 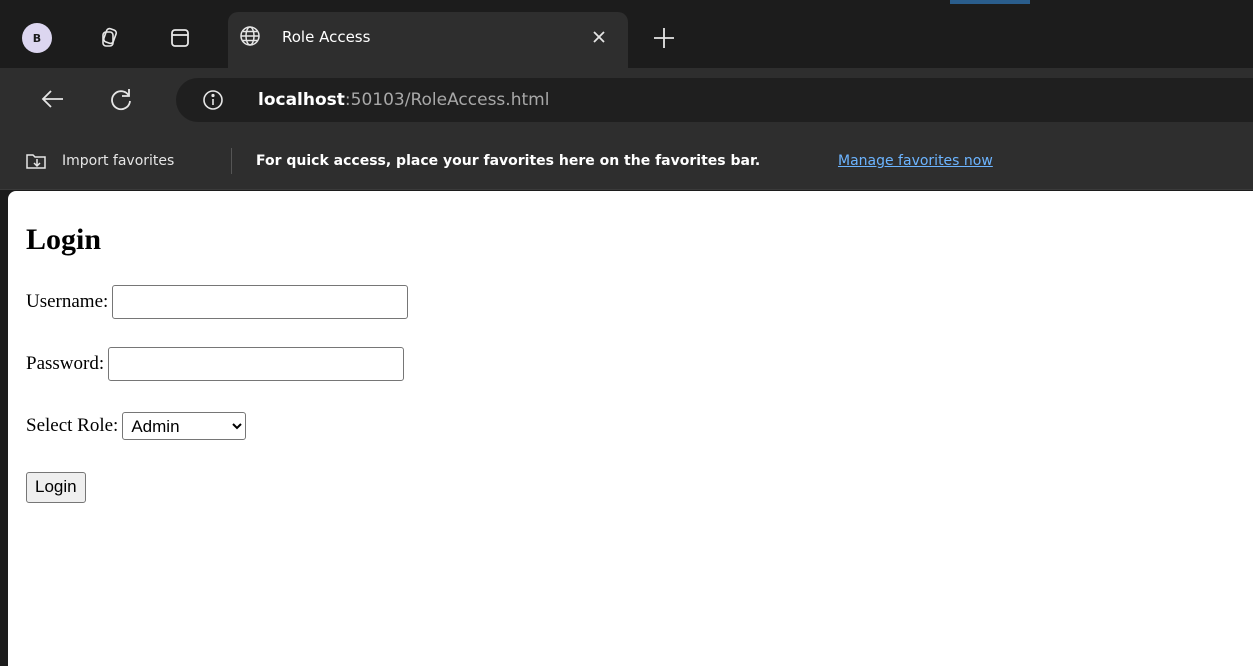 What do you see at coordinates (256, 364) in the screenshot?
I see `password-input` at bounding box center [256, 364].